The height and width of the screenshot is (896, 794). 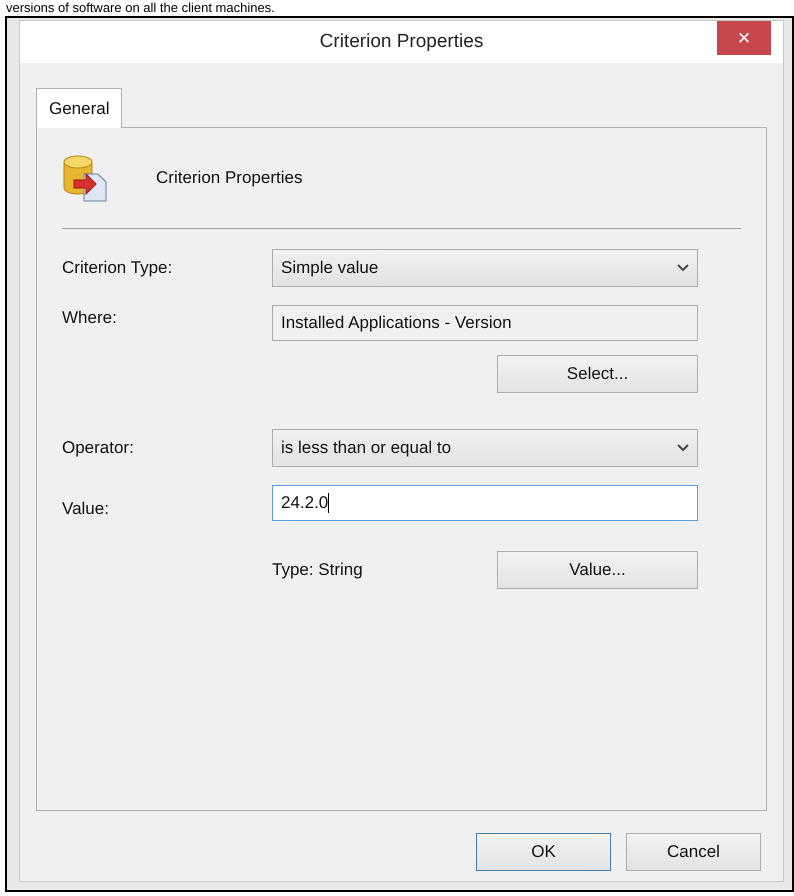 What do you see at coordinates (485, 503) in the screenshot?
I see `input-field: 24.2.0` at bounding box center [485, 503].